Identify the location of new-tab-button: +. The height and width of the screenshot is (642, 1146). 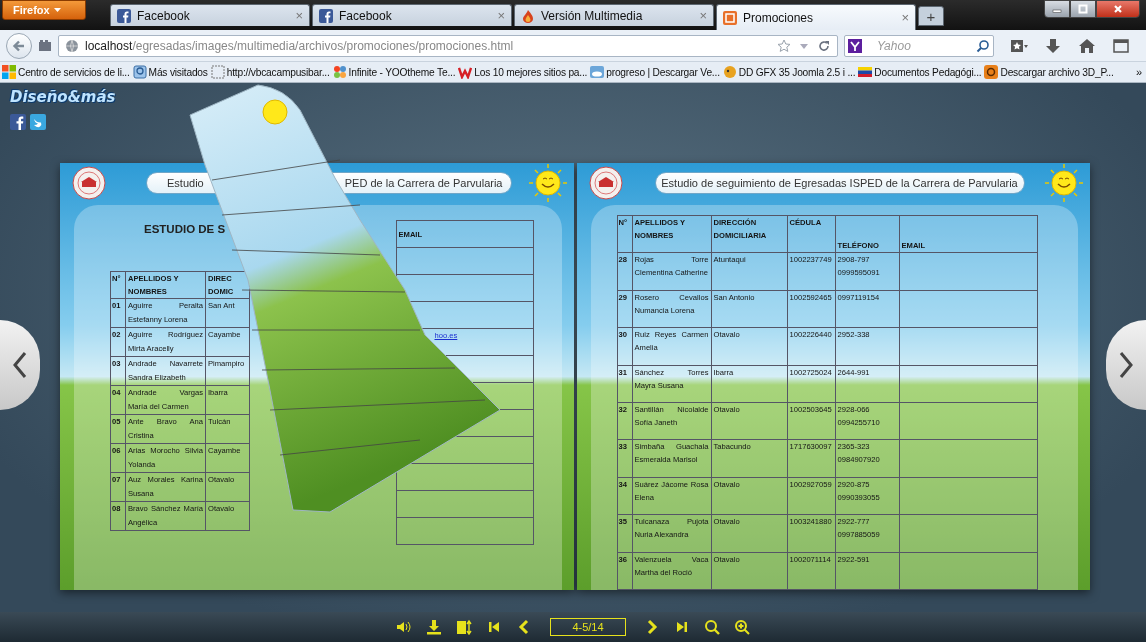
(931, 16).